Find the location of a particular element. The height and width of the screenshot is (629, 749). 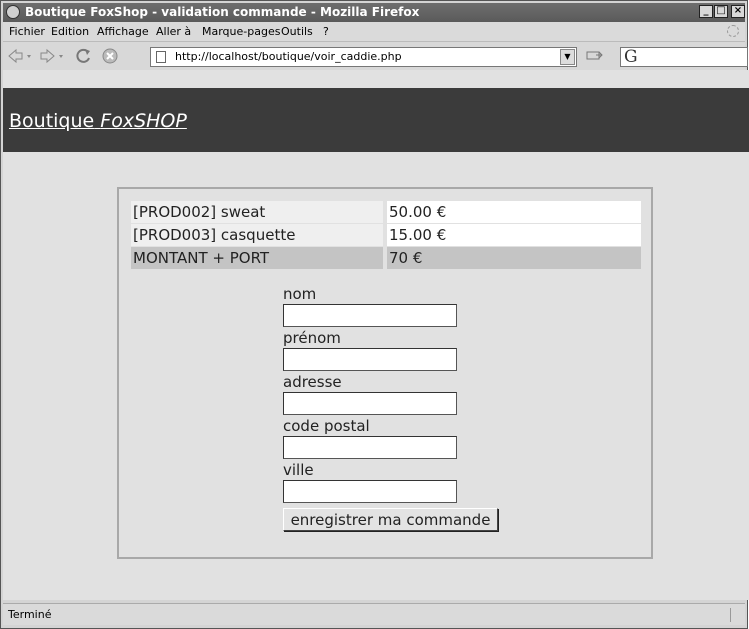

forward-button is located at coordinates (54, 56).